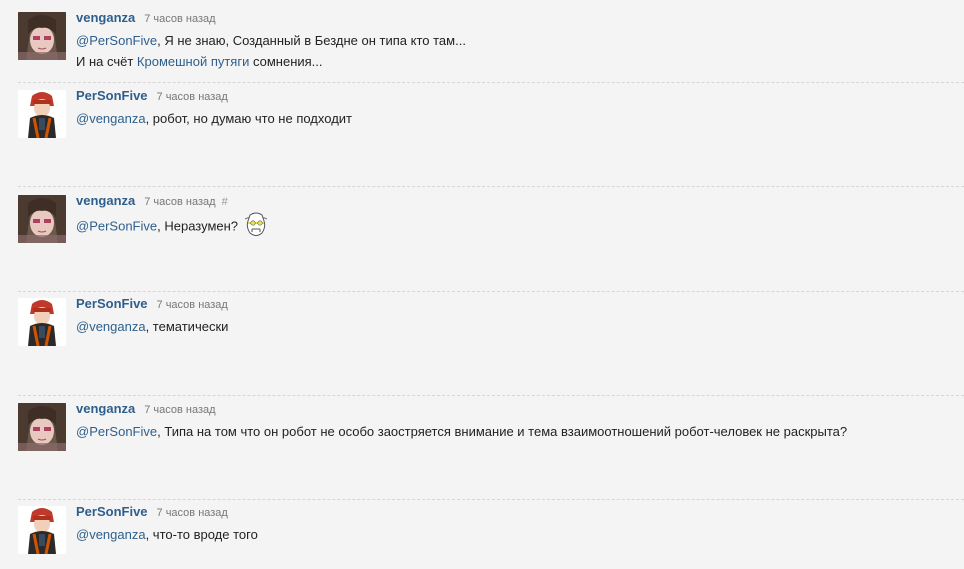 The height and width of the screenshot is (569, 964). Describe the element at coordinates (225, 202) in the screenshot. I see `permalink-hash: #` at that location.